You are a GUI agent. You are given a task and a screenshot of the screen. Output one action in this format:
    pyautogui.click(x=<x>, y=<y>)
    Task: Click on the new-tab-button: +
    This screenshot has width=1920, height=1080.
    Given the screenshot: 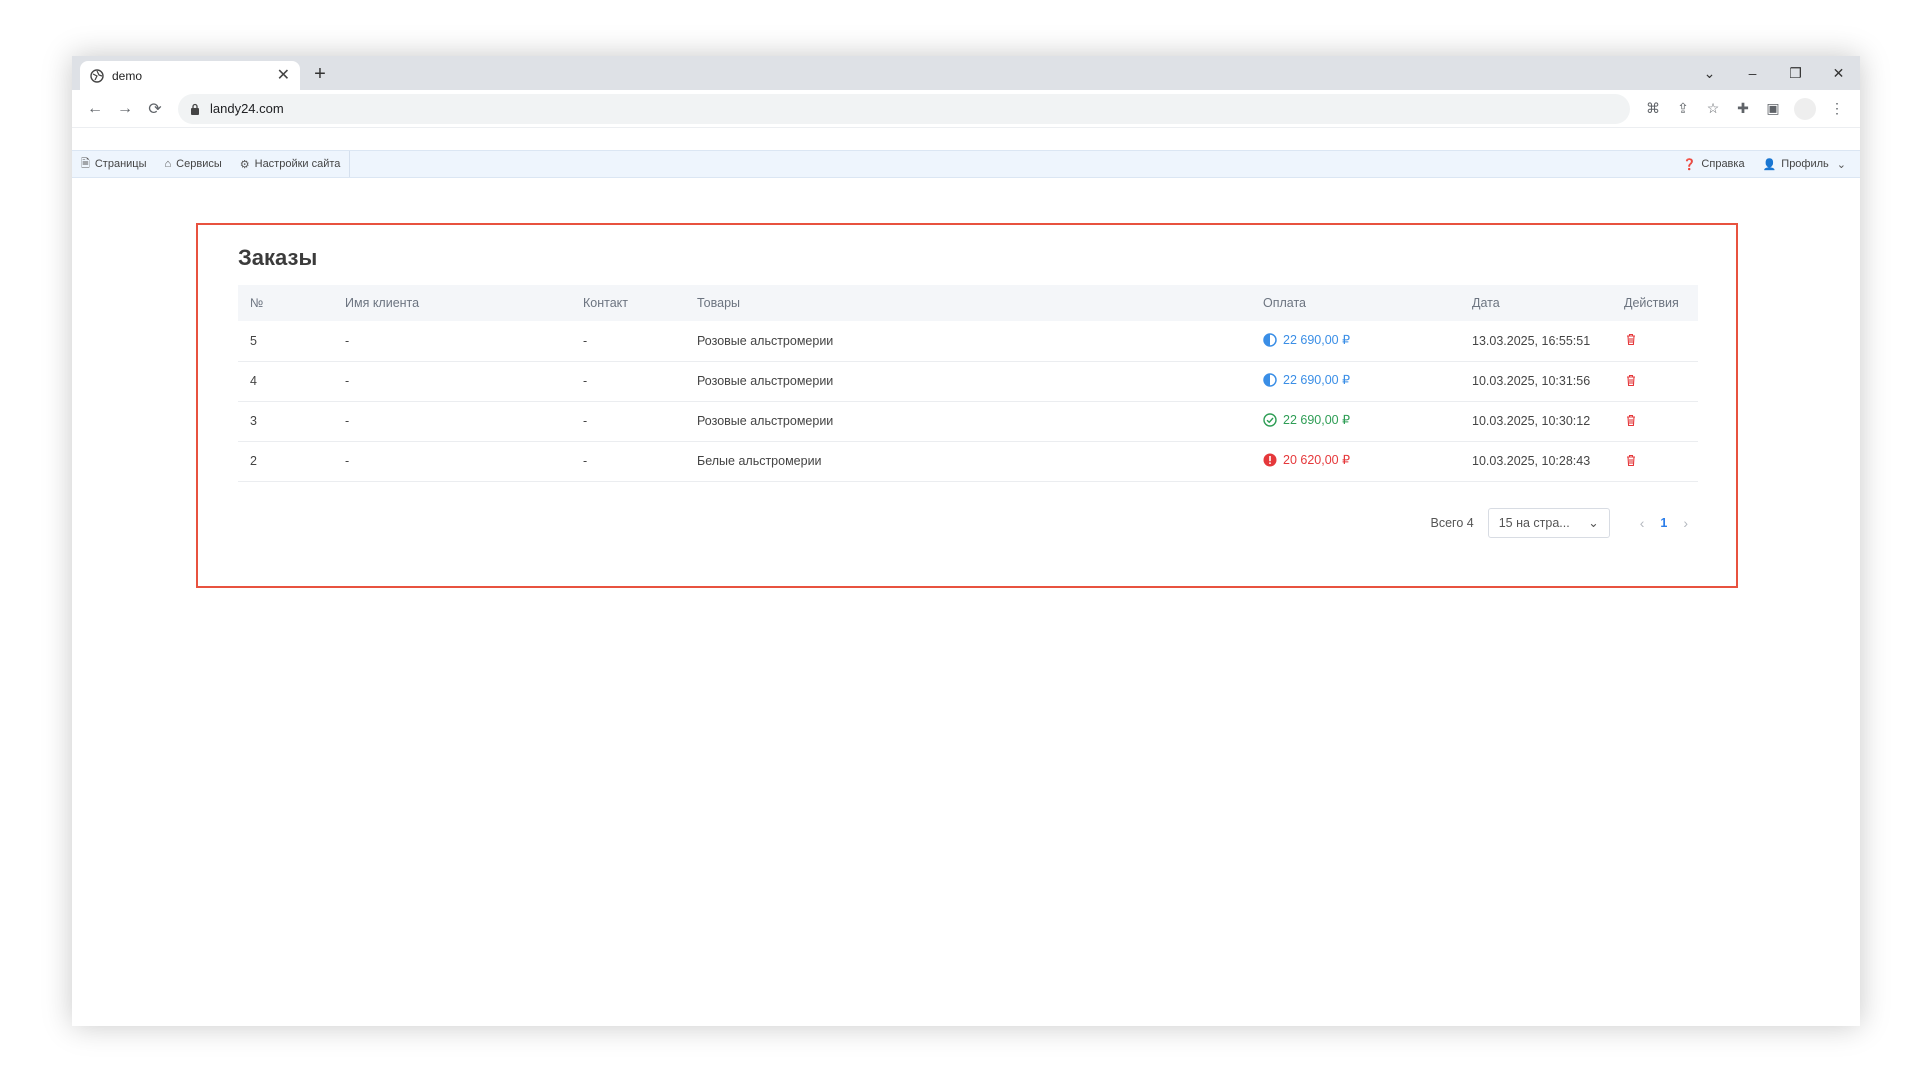 What is the action you would take?
    pyautogui.click(x=320, y=74)
    